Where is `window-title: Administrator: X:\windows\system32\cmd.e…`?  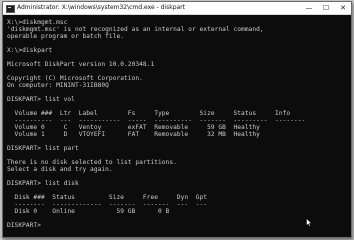 window-title: Administrator: X:\windows\system32\cmd.e… is located at coordinates (101, 7).